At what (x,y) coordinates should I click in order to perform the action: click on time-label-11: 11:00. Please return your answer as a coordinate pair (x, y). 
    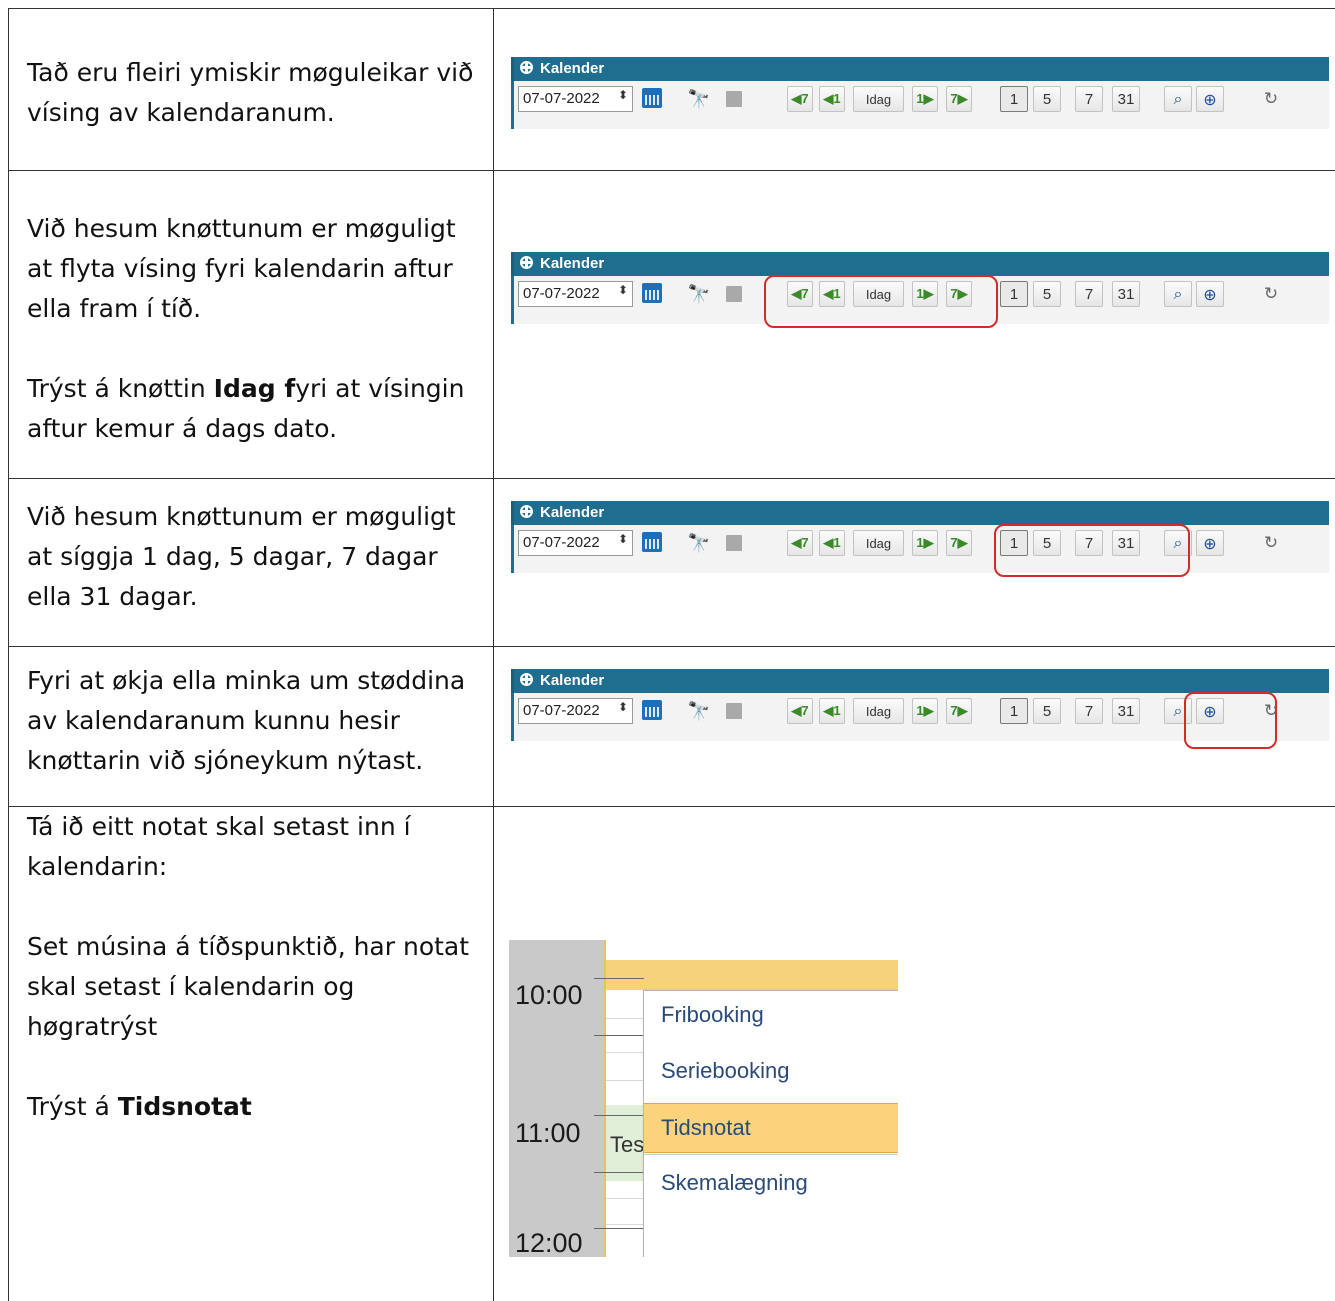
    Looking at the image, I should click on (548, 1133).